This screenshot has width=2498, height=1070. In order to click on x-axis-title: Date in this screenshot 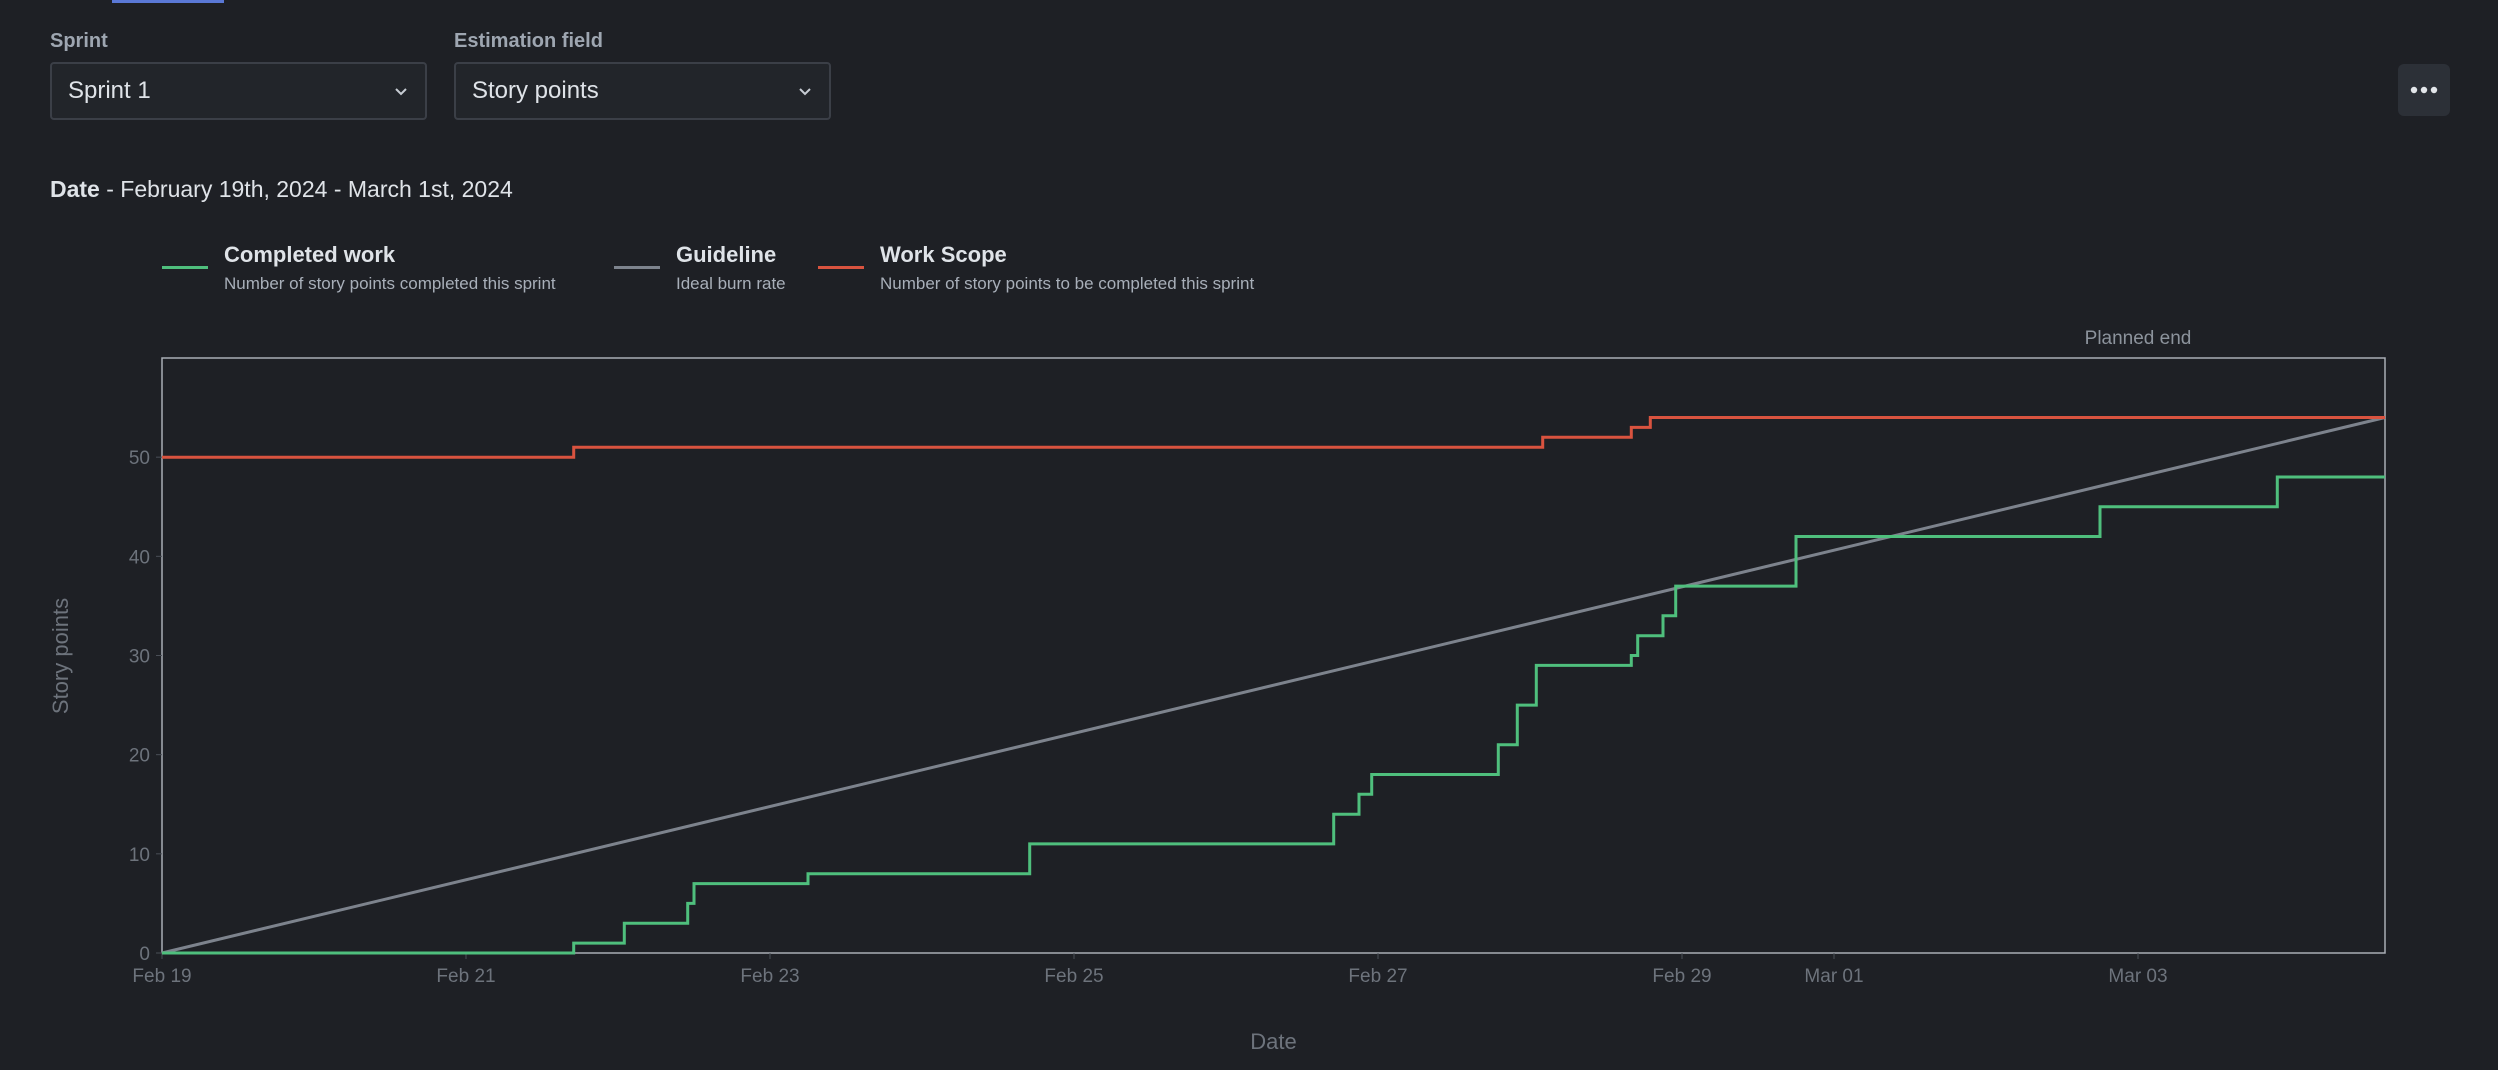, I will do `click(1273, 1041)`.